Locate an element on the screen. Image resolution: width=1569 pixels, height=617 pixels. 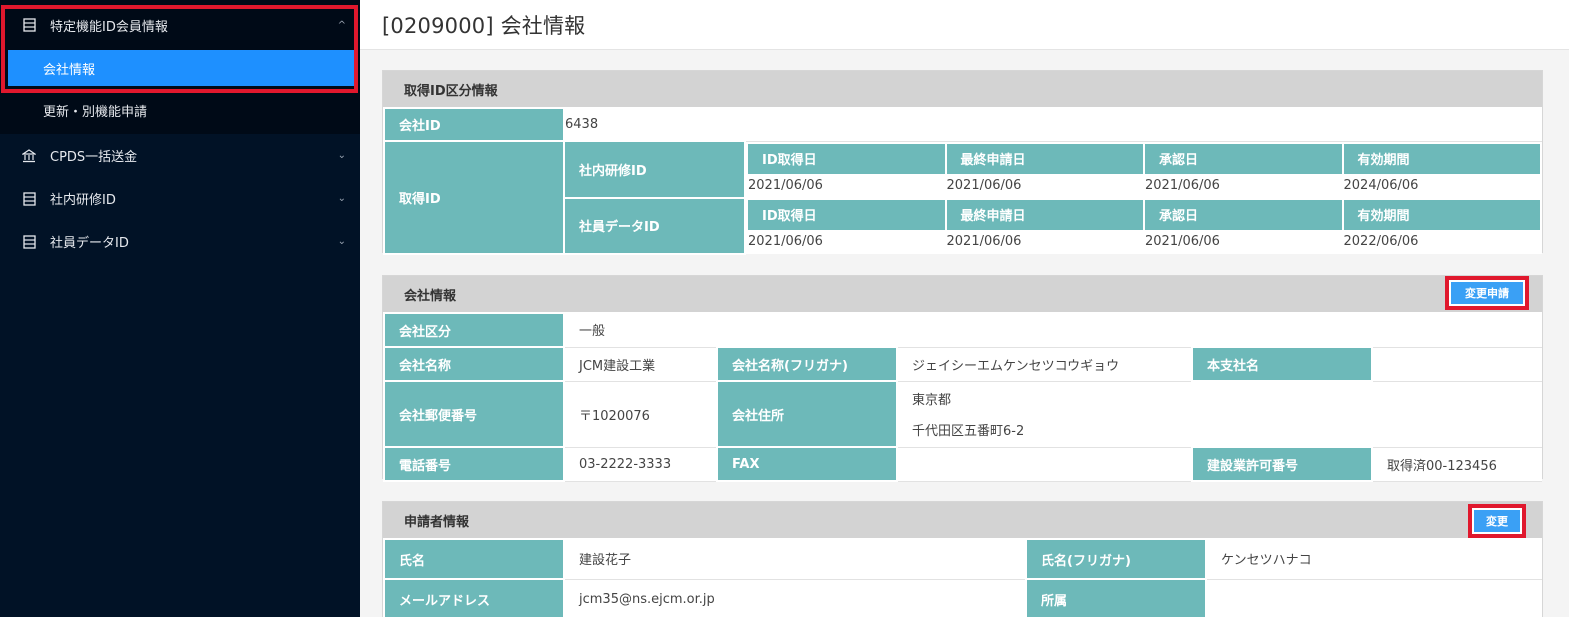
sidebar-item-label: CPDS一括送金 is located at coordinates (94, 157).